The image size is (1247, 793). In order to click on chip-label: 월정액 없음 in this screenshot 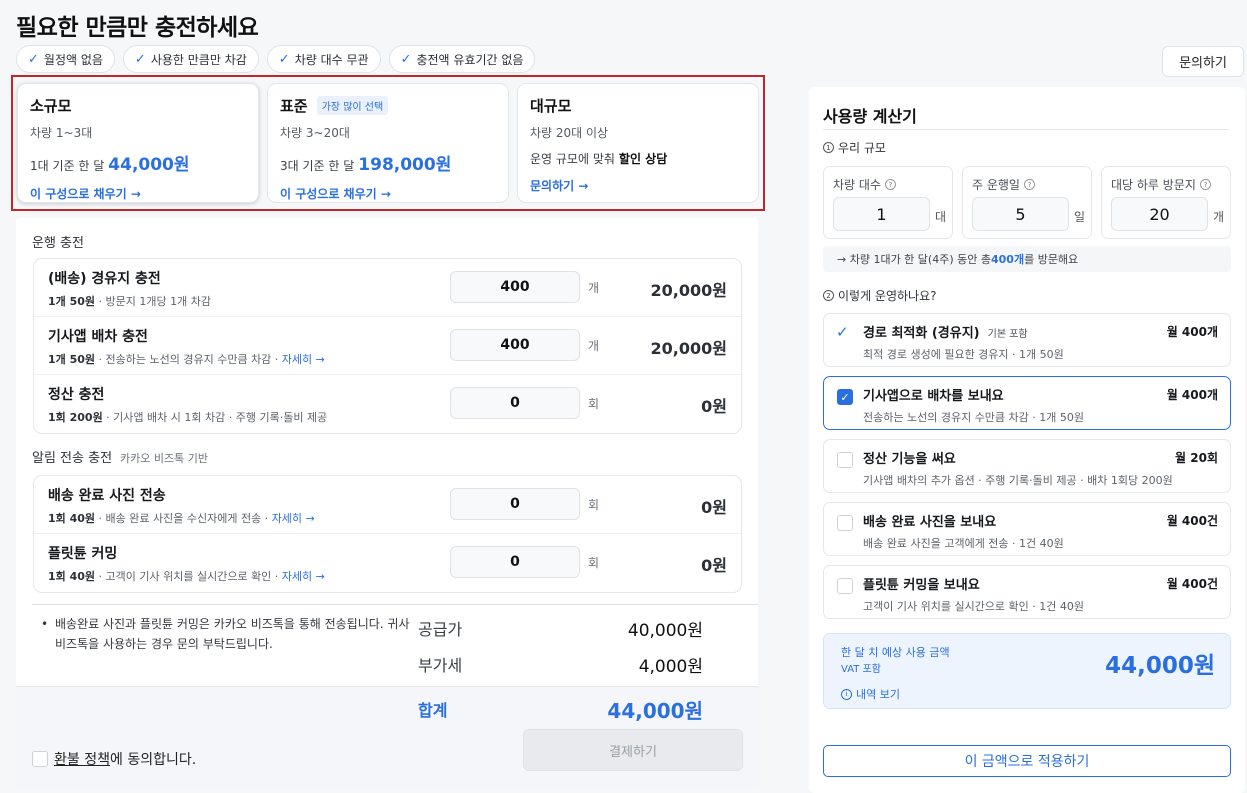, I will do `click(73, 59)`.